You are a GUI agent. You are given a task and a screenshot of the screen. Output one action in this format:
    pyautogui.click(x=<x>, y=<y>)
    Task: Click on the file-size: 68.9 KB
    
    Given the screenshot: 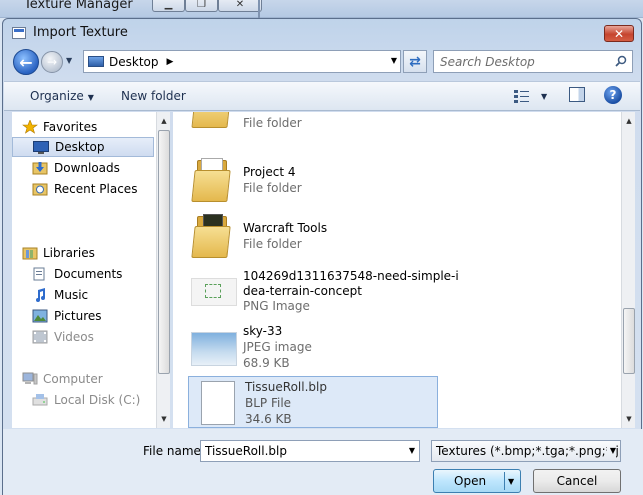 What is the action you would take?
    pyautogui.click(x=266, y=363)
    